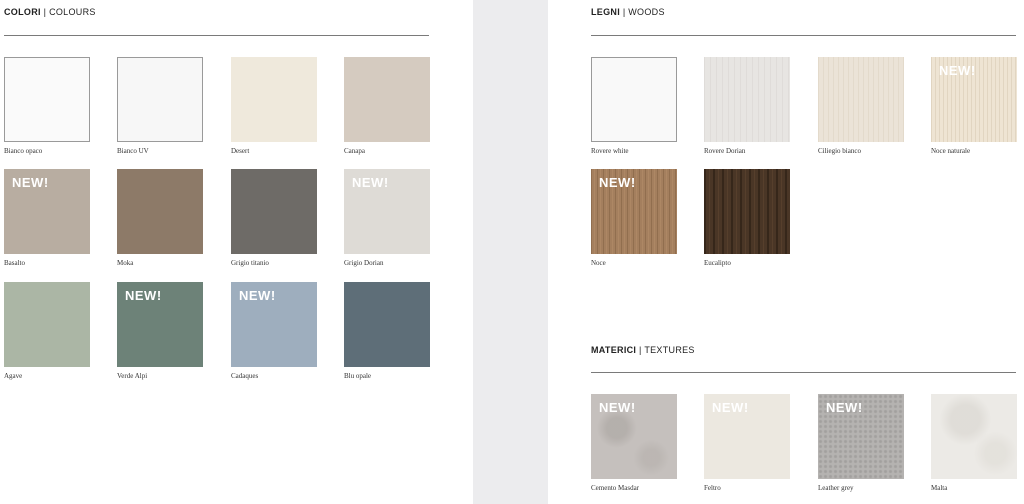 The height and width of the screenshot is (504, 1024). I want to click on swatch-agave, so click(47, 324).